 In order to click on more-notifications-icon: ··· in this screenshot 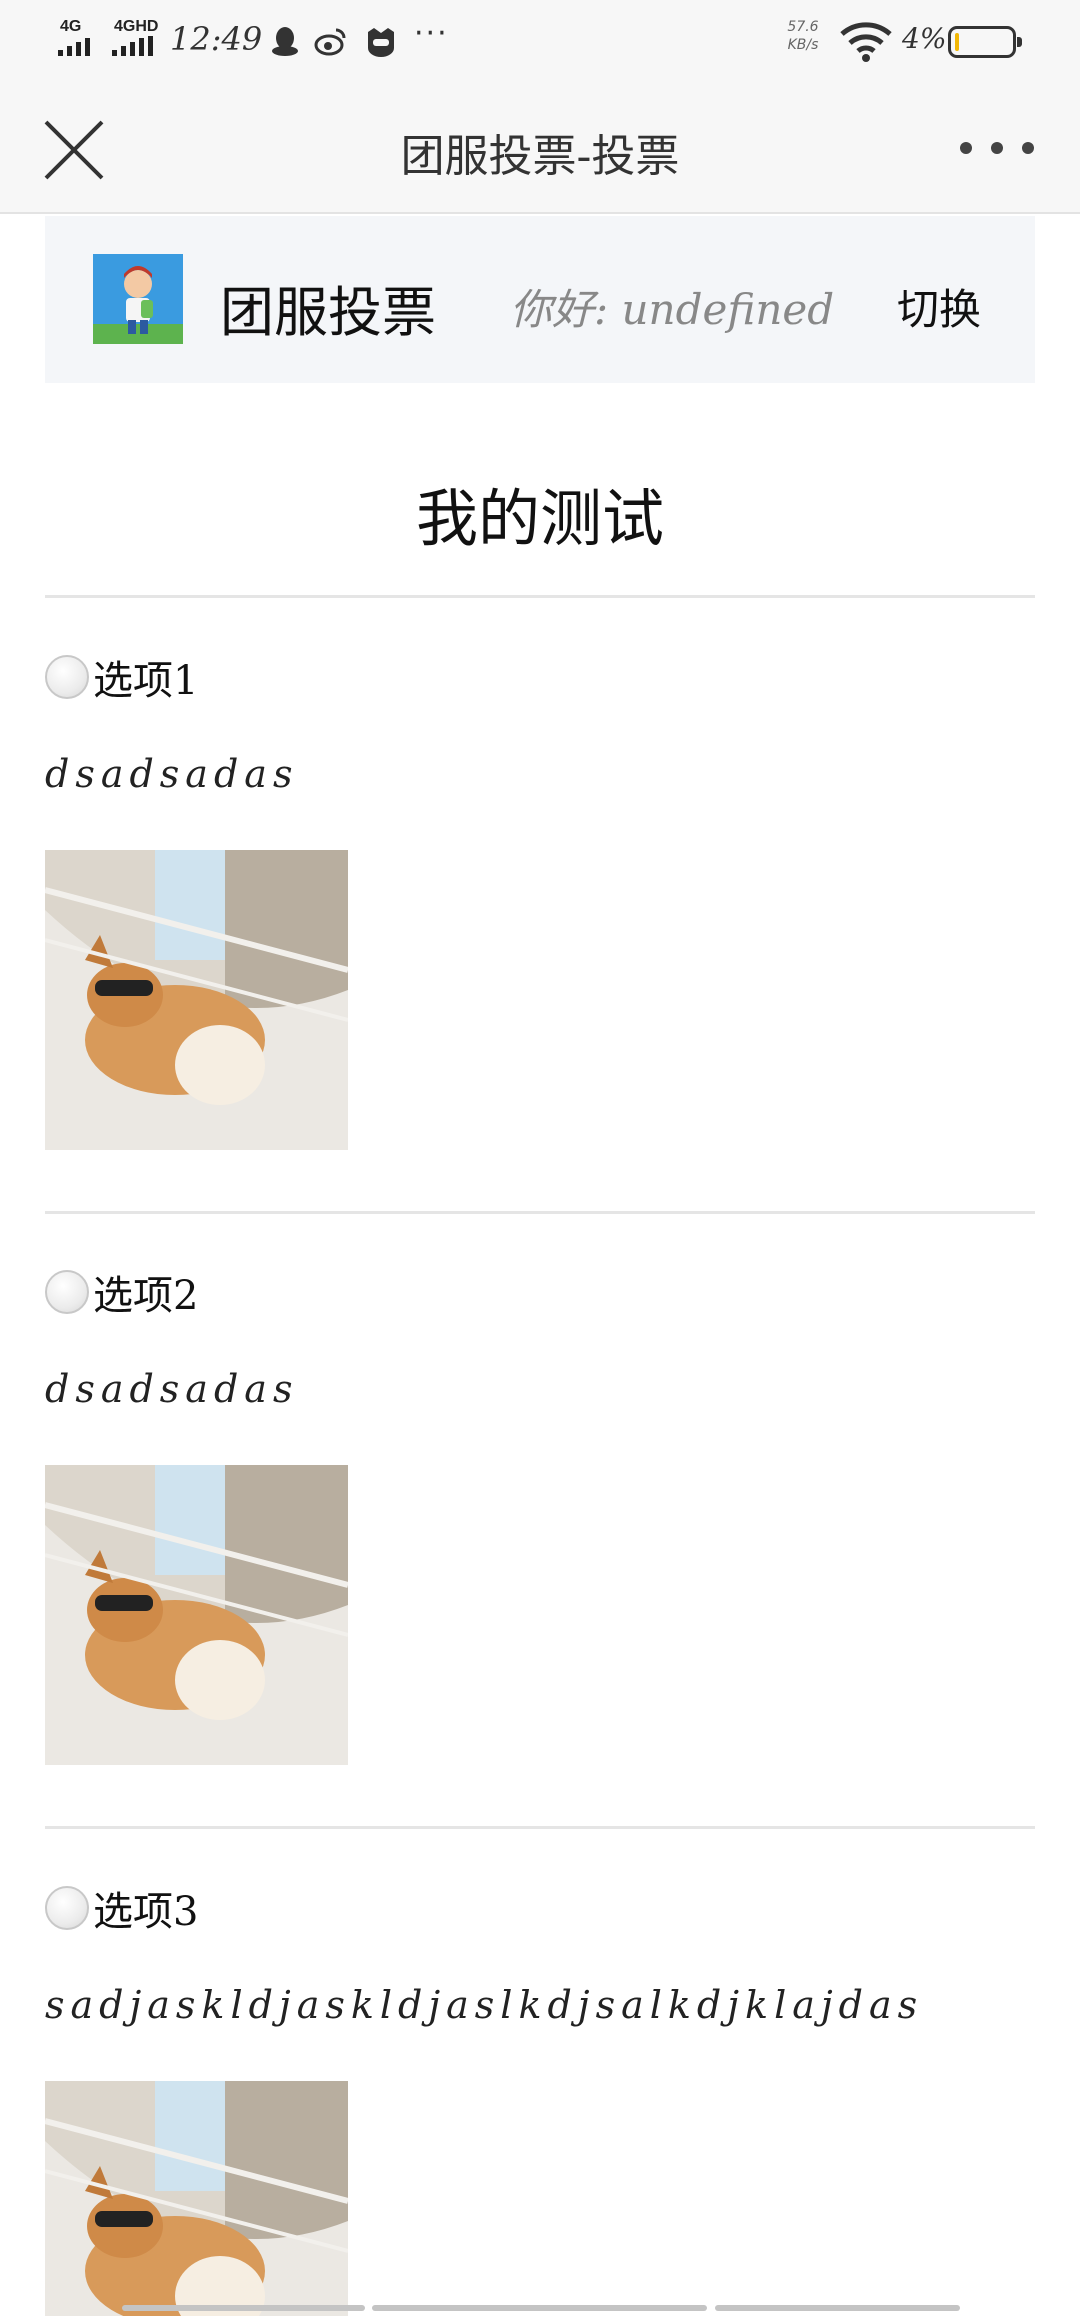, I will do `click(431, 33)`.